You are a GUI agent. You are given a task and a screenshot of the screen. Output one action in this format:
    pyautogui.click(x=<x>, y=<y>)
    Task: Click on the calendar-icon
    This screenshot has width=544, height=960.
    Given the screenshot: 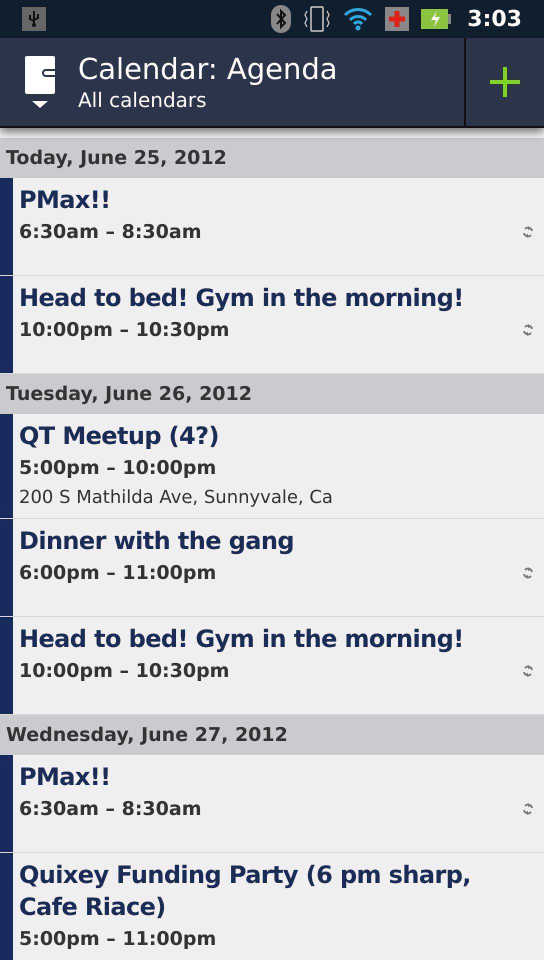 What is the action you would take?
    pyautogui.click(x=40, y=82)
    